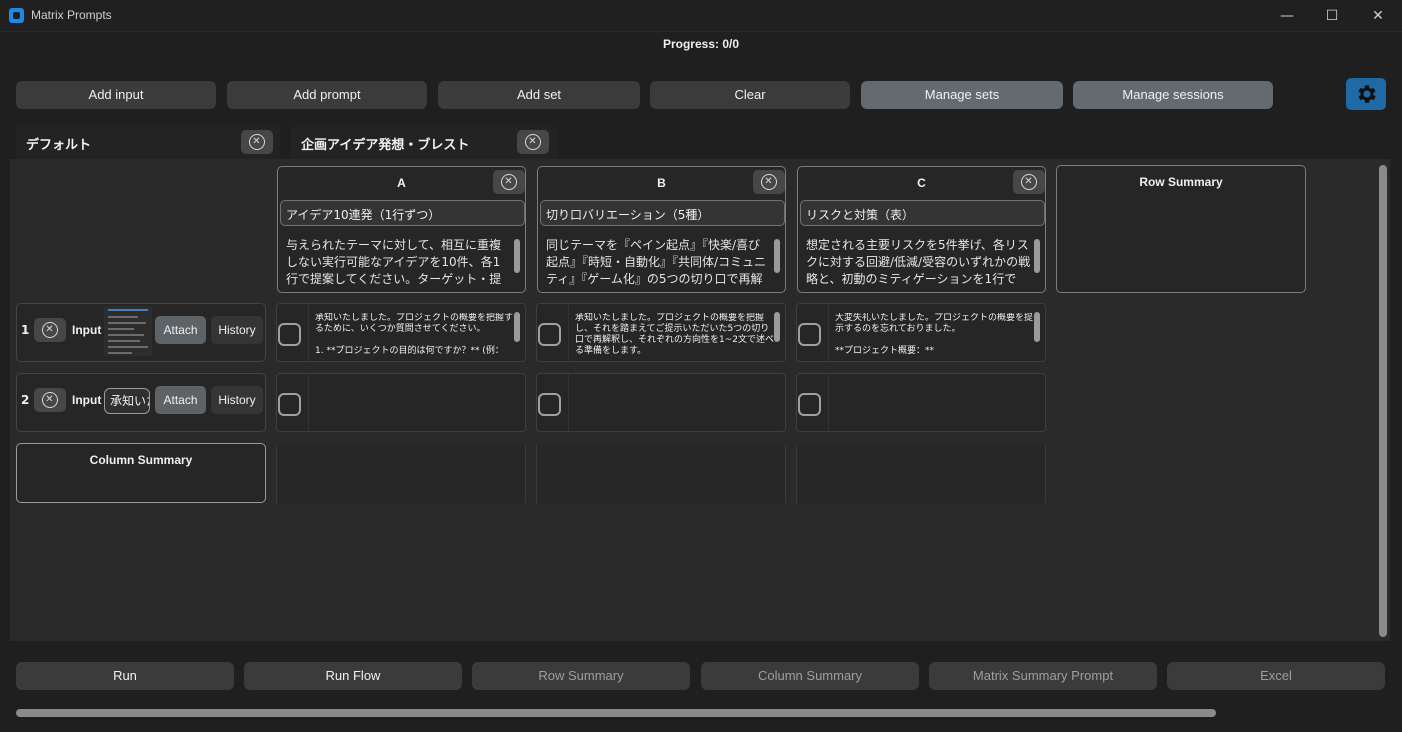 The height and width of the screenshot is (732, 1402). I want to click on minimize-button: —, so click(1287, 16).